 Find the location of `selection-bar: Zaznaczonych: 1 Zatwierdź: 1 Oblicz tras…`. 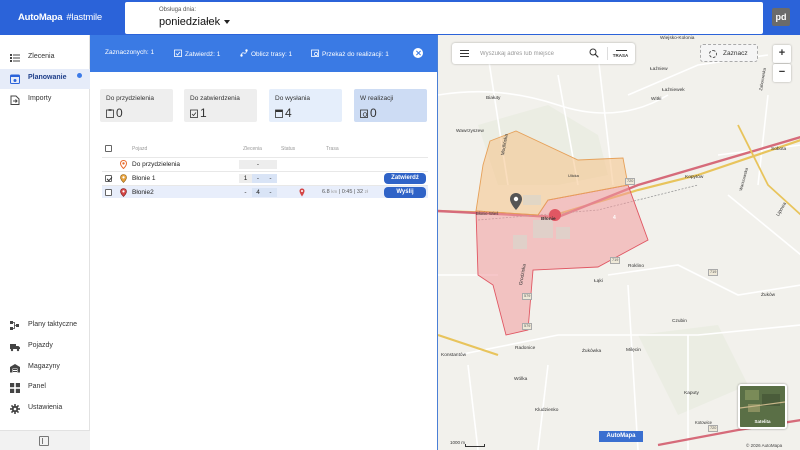

selection-bar: Zaznaczonych: 1 Zatwierdź: 1 Oblicz tras… is located at coordinates (263, 53).